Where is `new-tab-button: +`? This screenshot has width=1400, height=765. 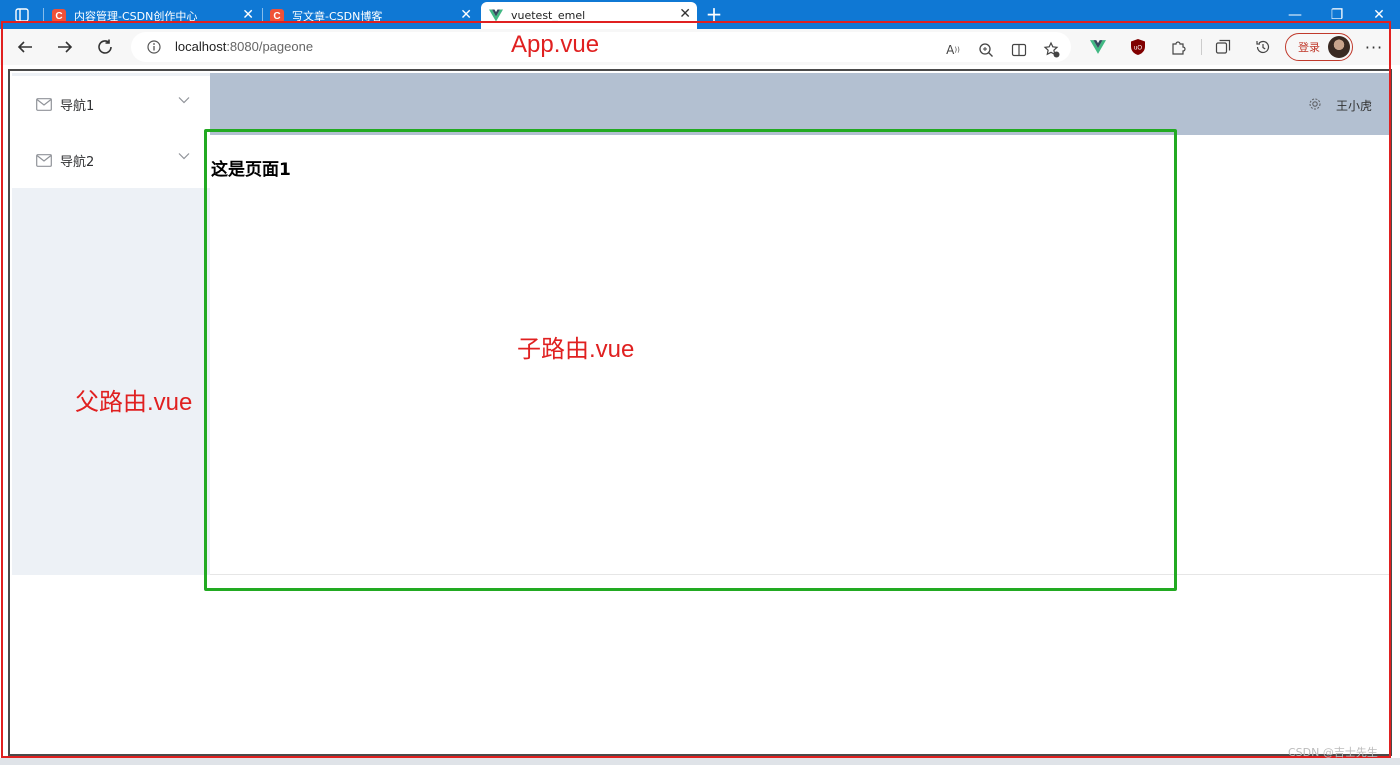 new-tab-button: + is located at coordinates (714, 14).